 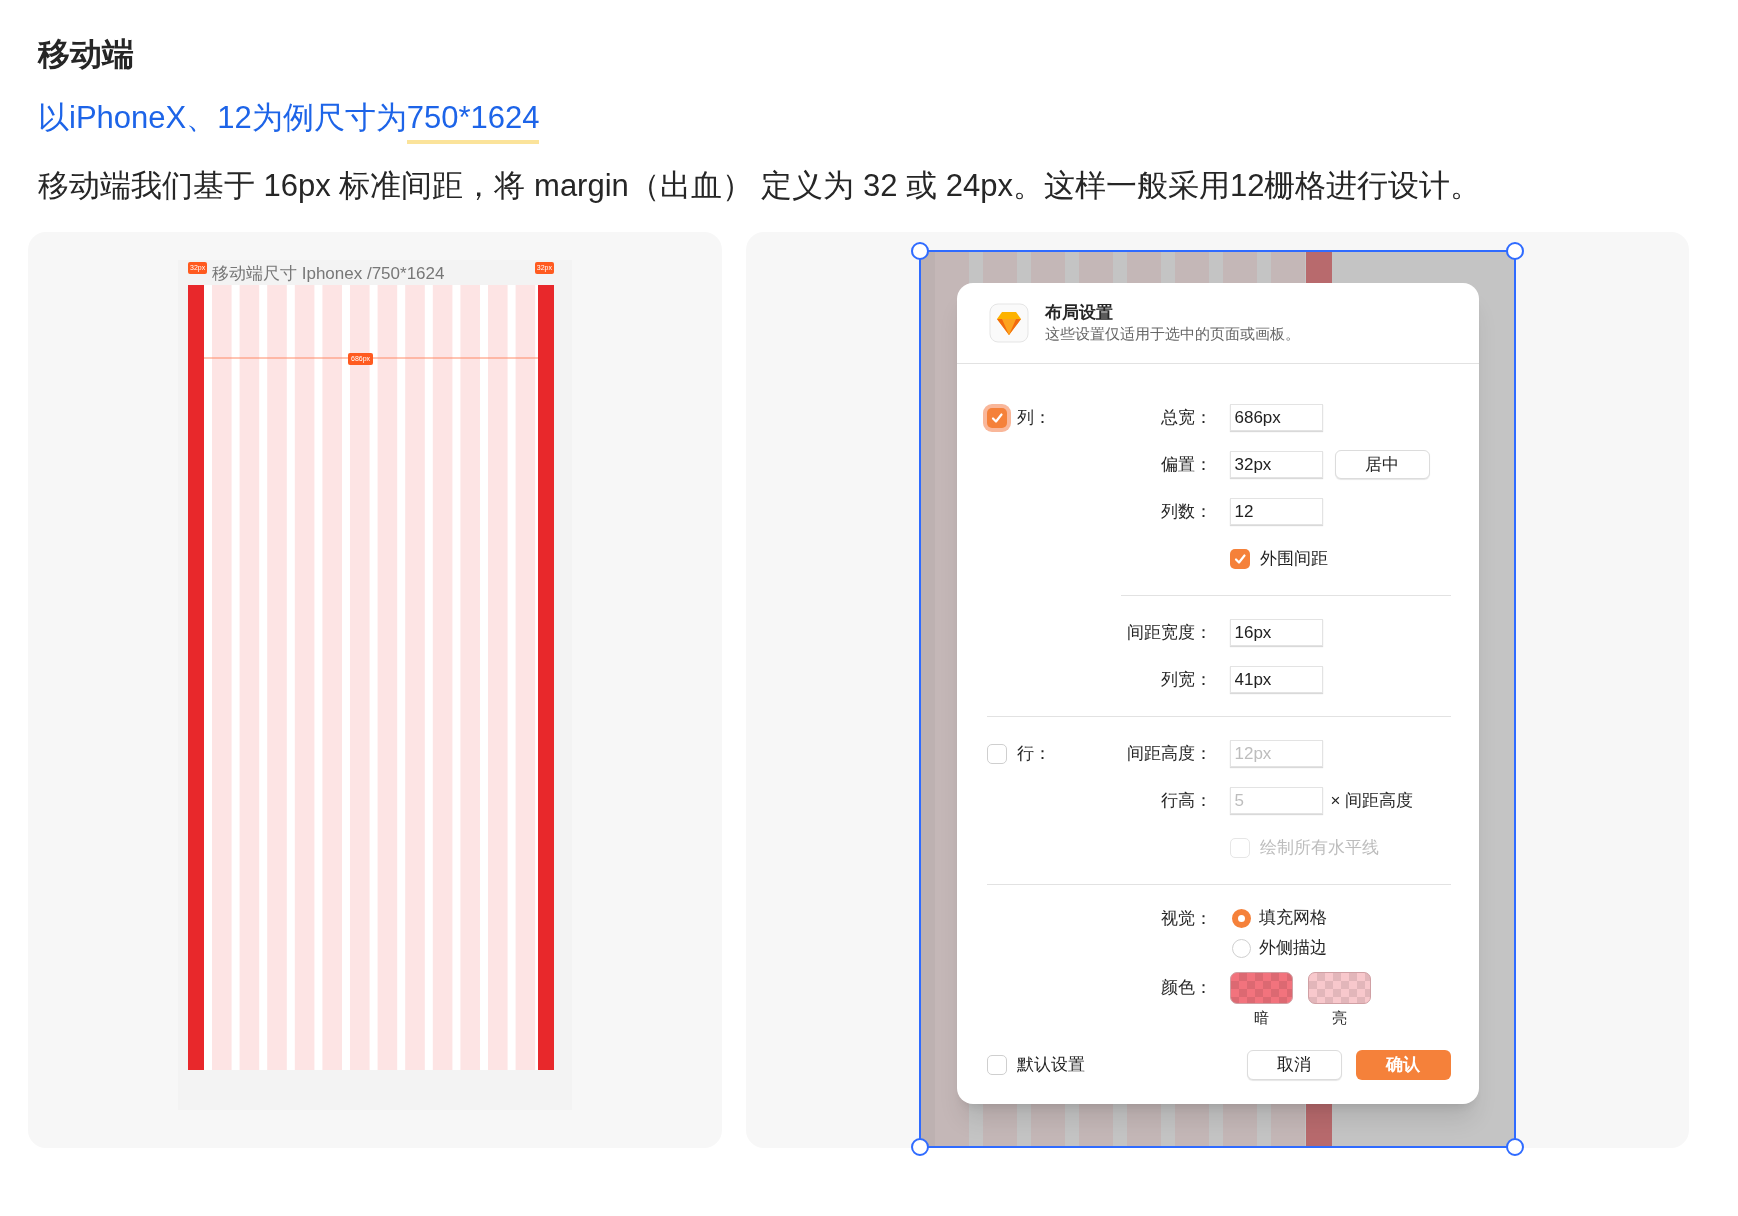 What do you see at coordinates (1276, 511) in the screenshot?
I see `input-field: 12` at bounding box center [1276, 511].